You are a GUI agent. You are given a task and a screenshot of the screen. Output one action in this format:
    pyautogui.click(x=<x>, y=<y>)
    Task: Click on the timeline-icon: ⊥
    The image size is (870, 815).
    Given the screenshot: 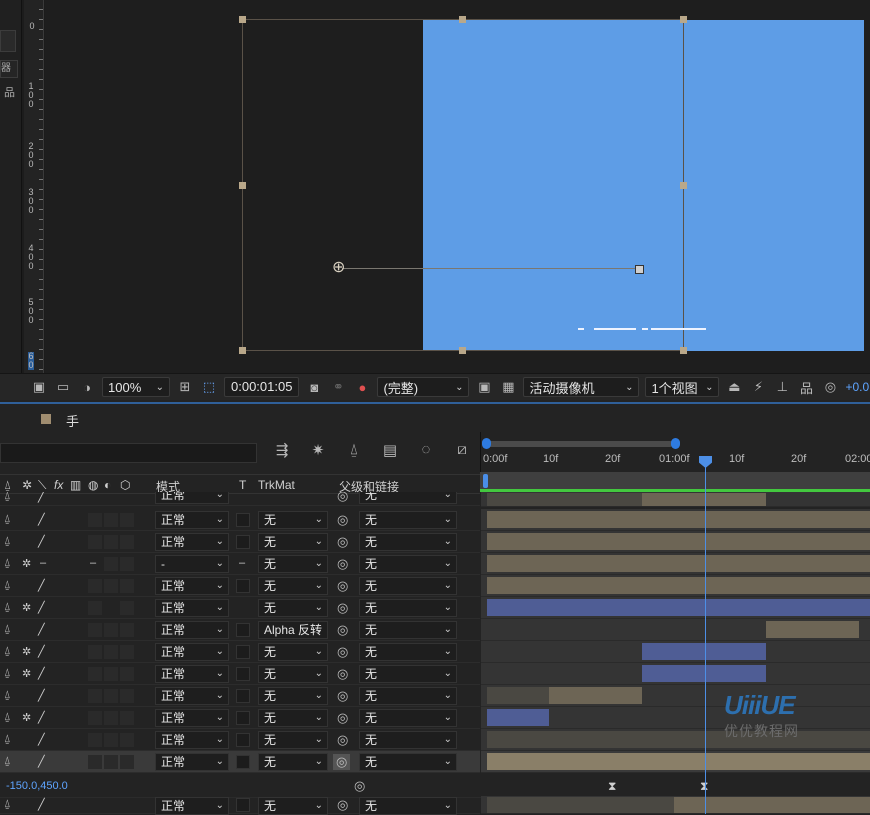 What is the action you would take?
    pyautogui.click(x=782, y=387)
    